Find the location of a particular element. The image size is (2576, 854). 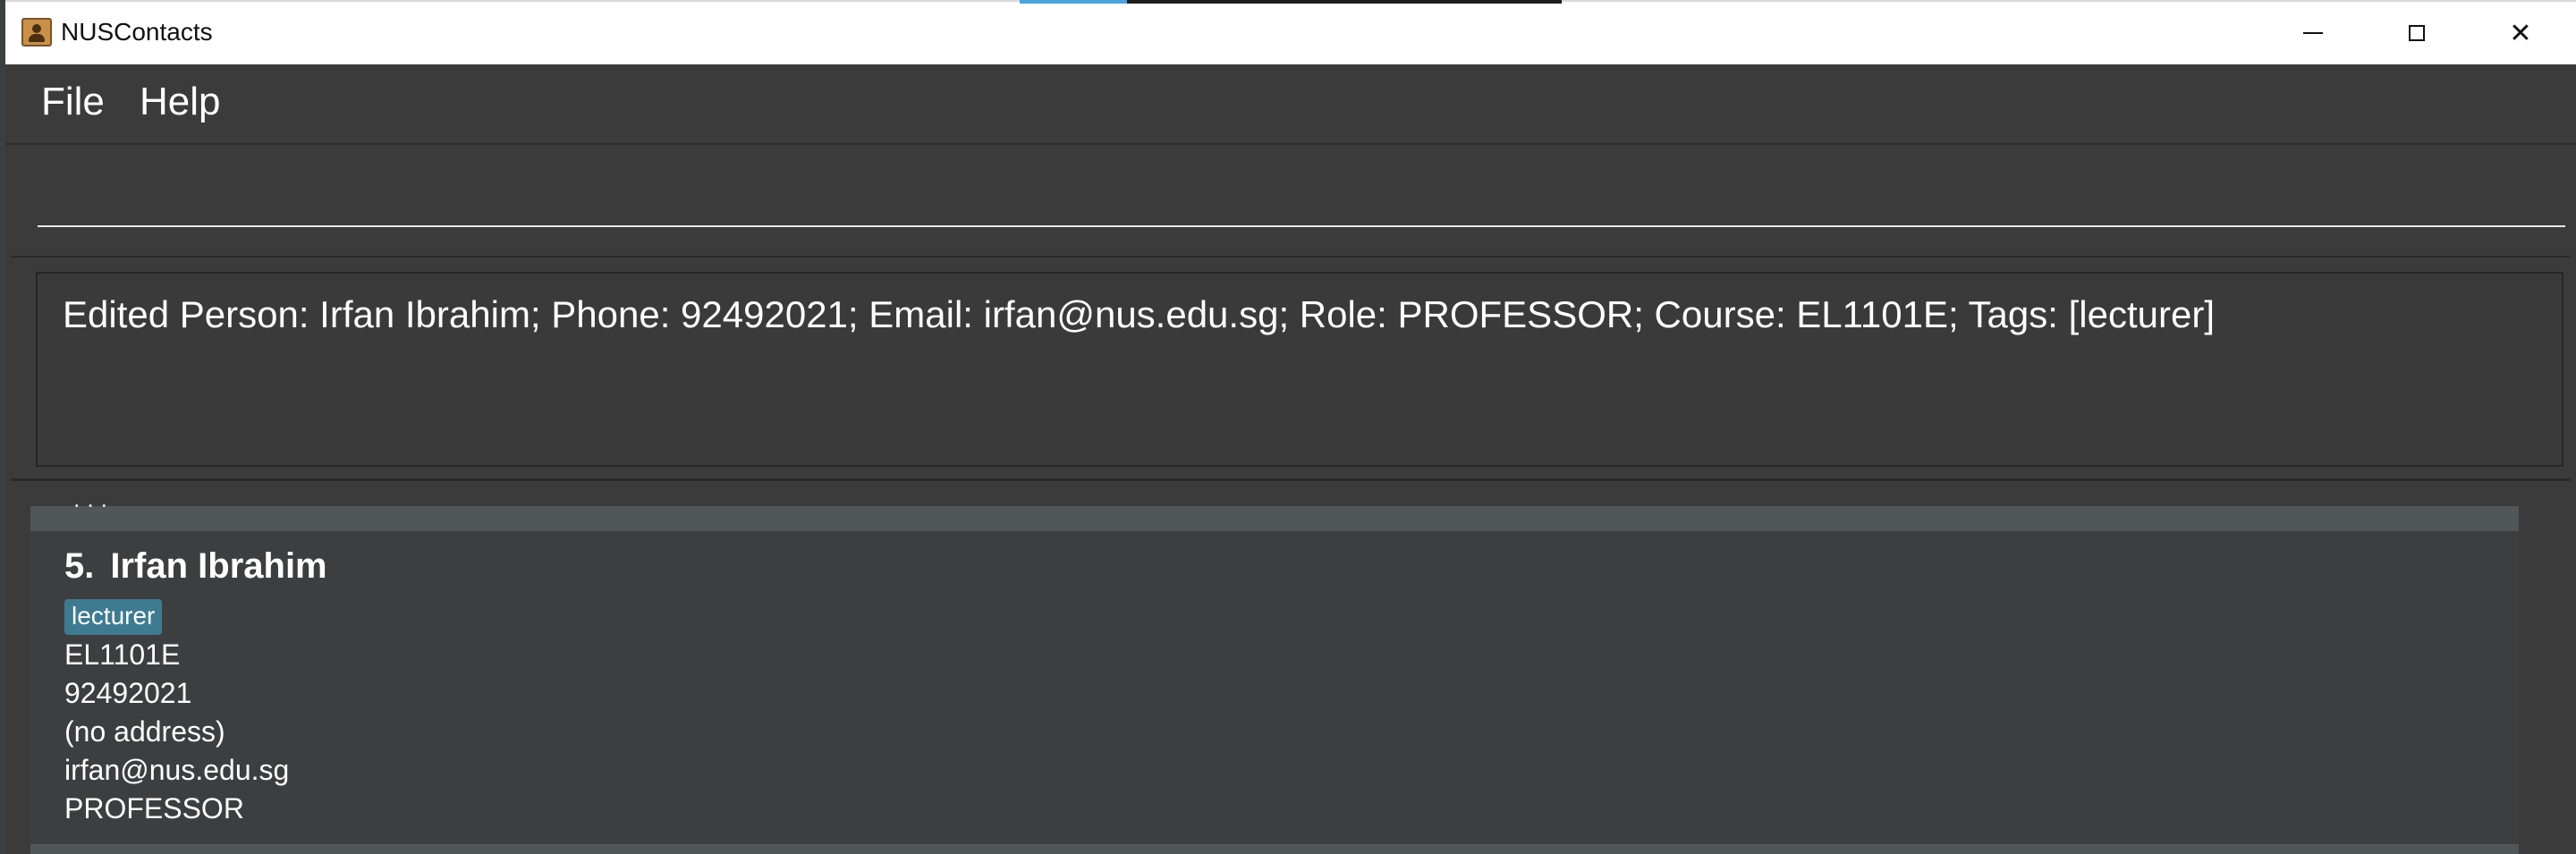

taskbar-accent is located at coordinates (1073, 2).